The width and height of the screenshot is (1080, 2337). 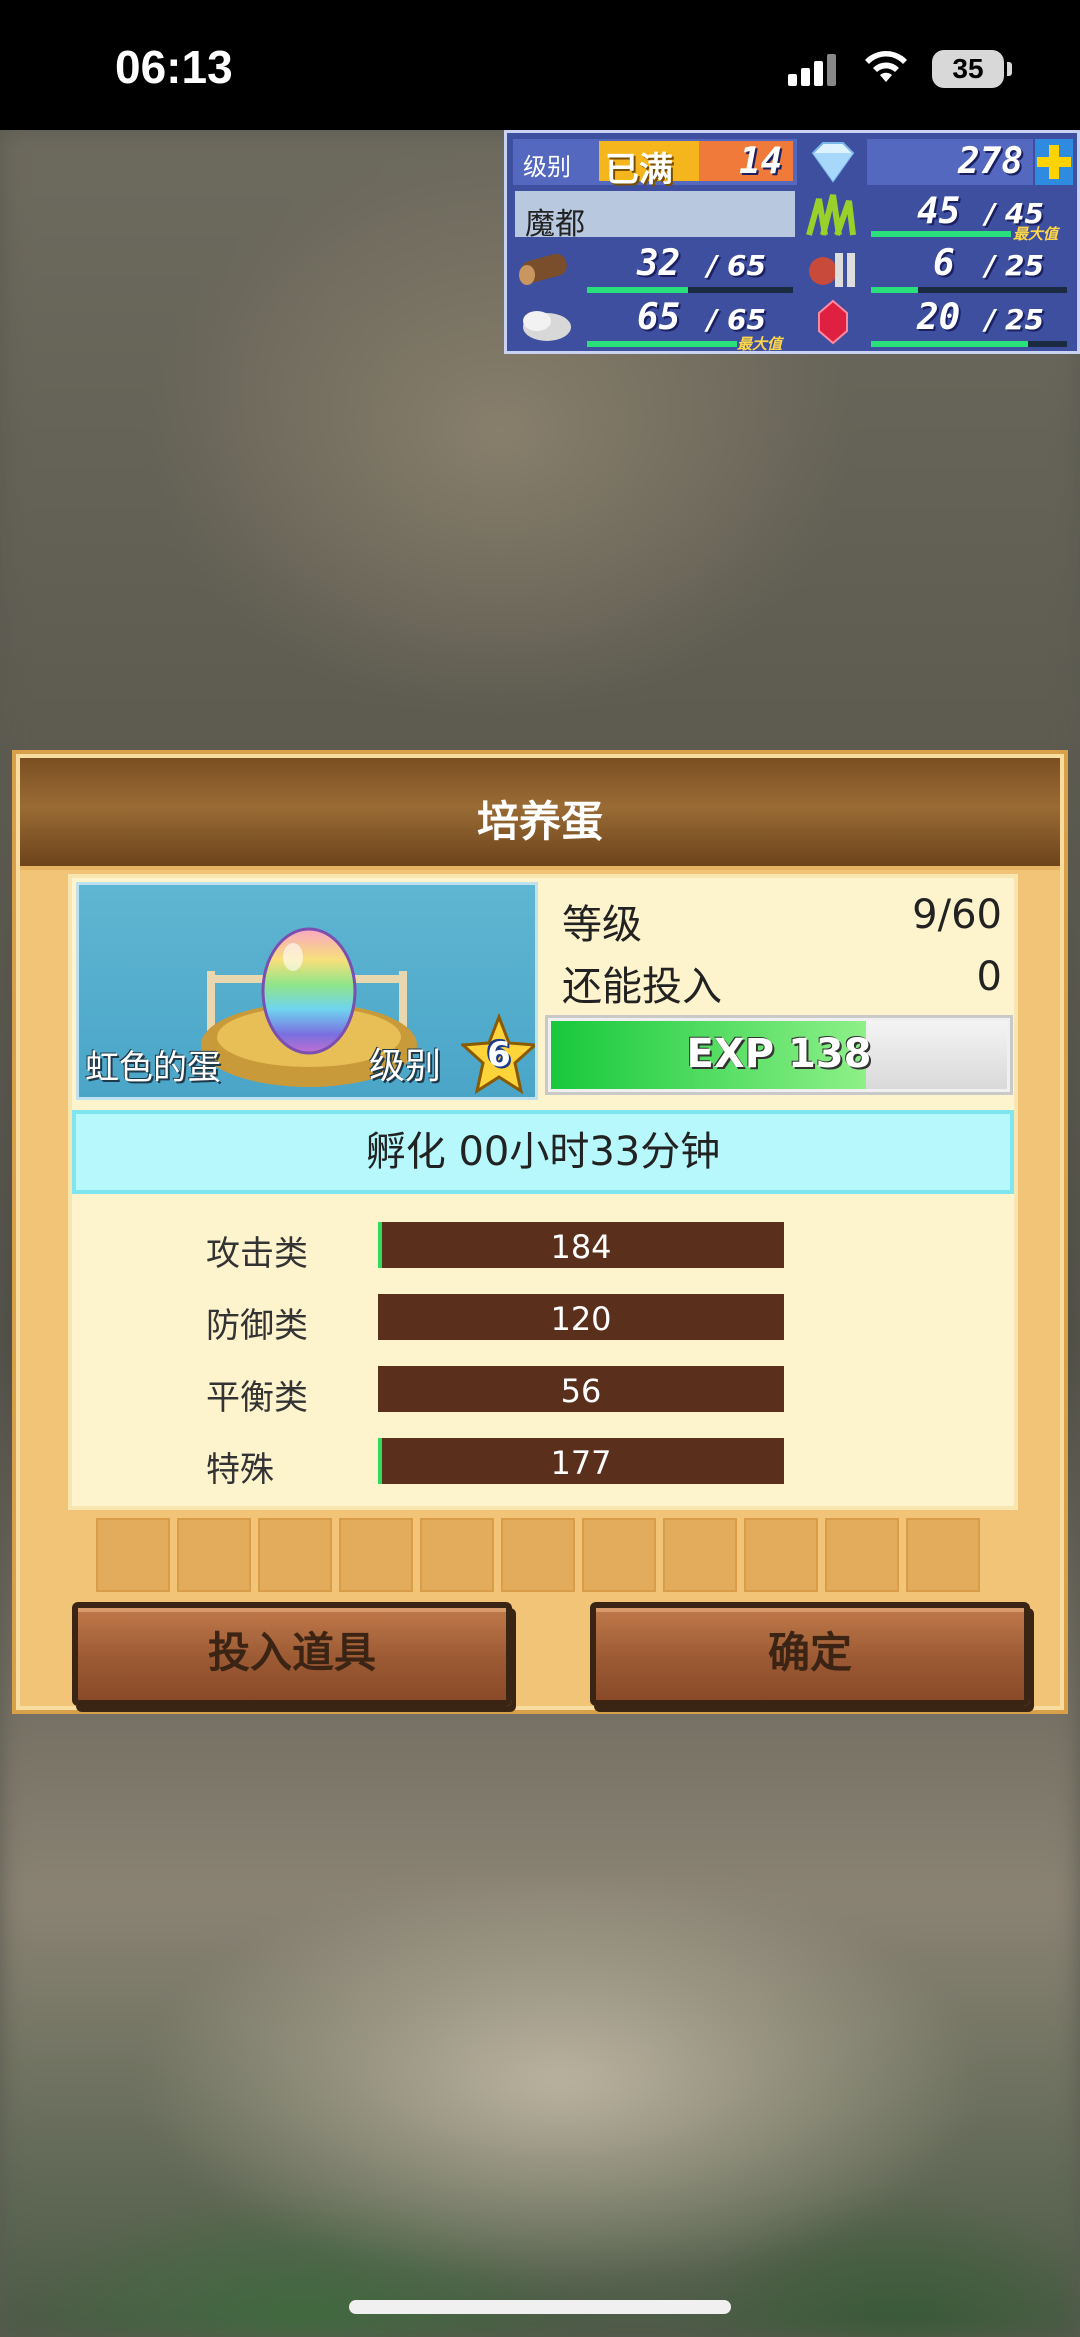 I want to click on trait-row: 防御类 120, so click(x=543, y=1320).